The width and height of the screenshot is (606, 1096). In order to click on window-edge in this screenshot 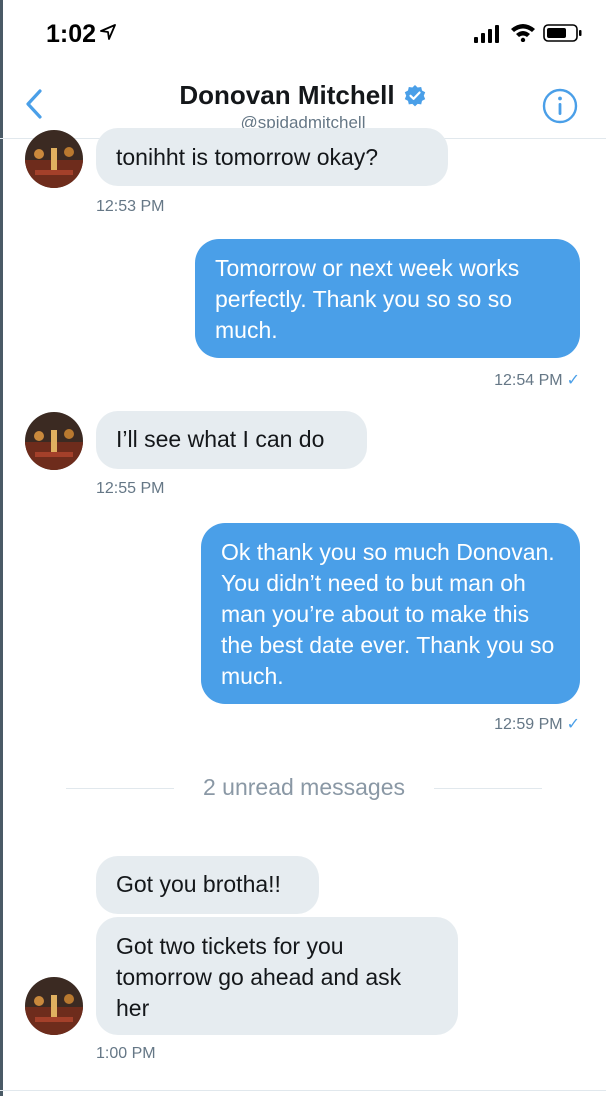, I will do `click(1, 548)`.